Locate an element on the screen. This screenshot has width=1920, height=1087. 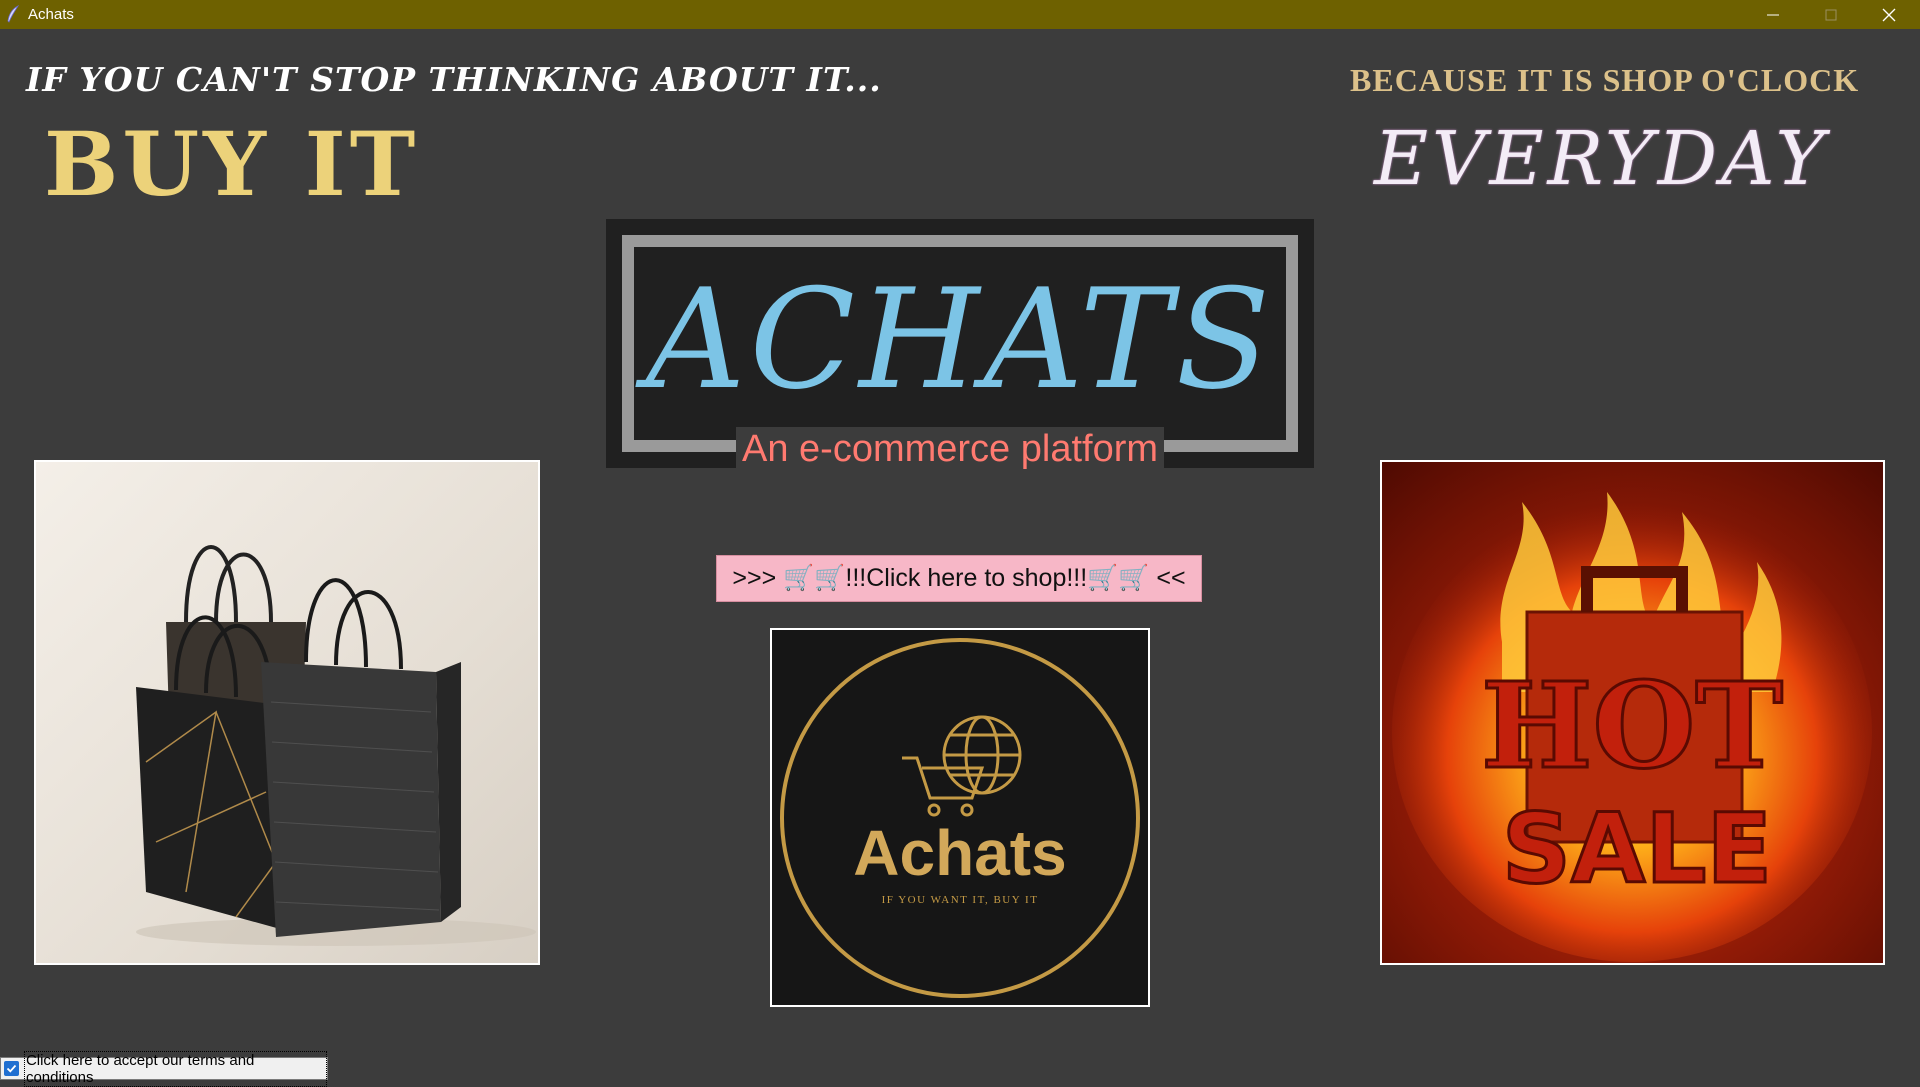
terms-checkbox is located at coordinates (11, 1068).